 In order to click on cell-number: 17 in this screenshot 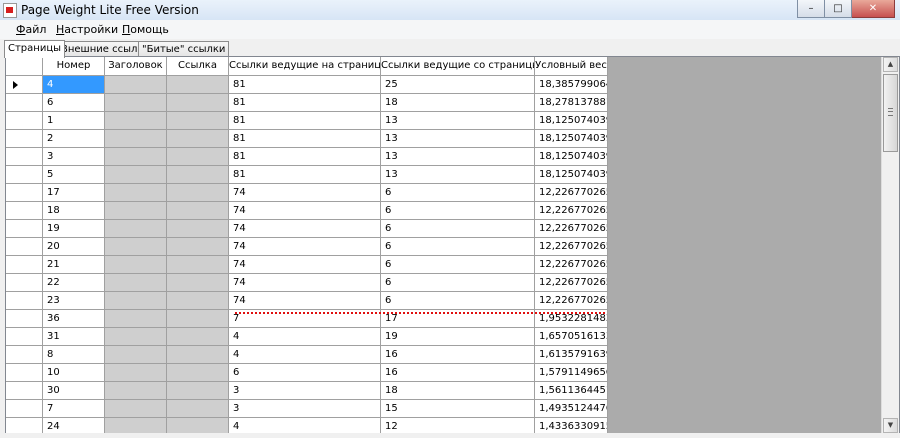, I will do `click(74, 193)`.